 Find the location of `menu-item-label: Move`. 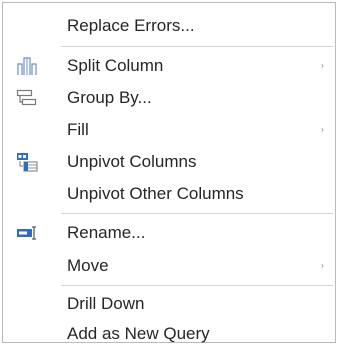

menu-item-label: Move is located at coordinates (88, 265).